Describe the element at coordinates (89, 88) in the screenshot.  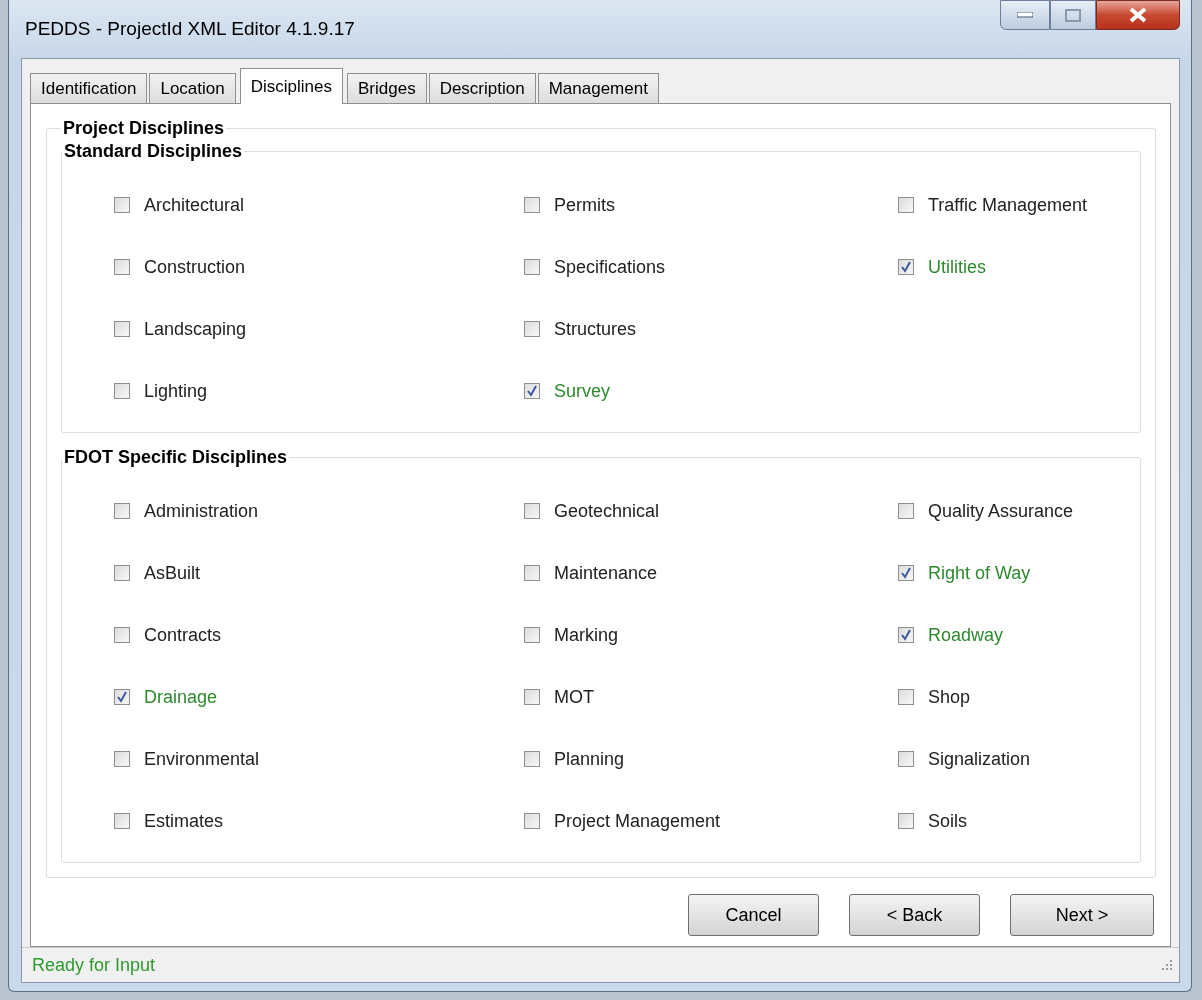
I see `tab: Identification` at that location.